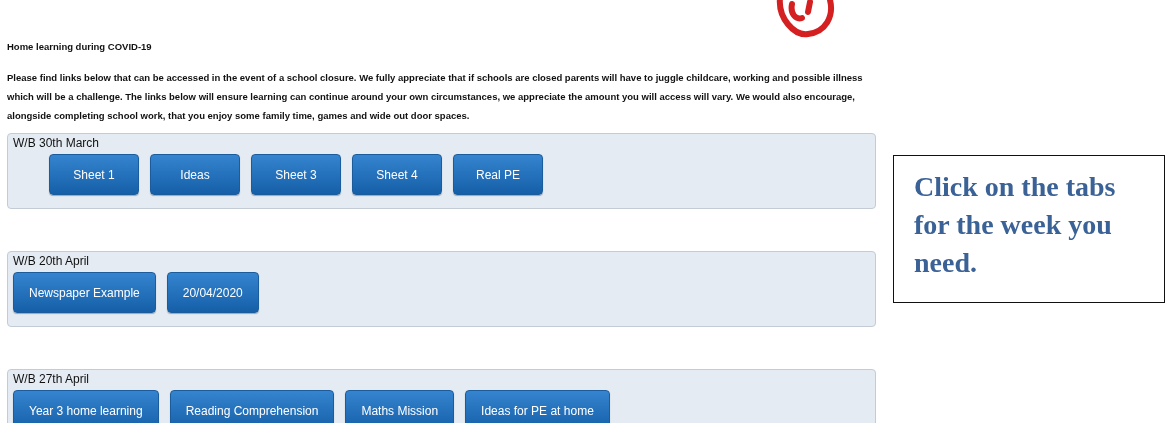  Describe the element at coordinates (86, 406) in the screenshot. I see `resource-button: Year 3 home learning` at that location.